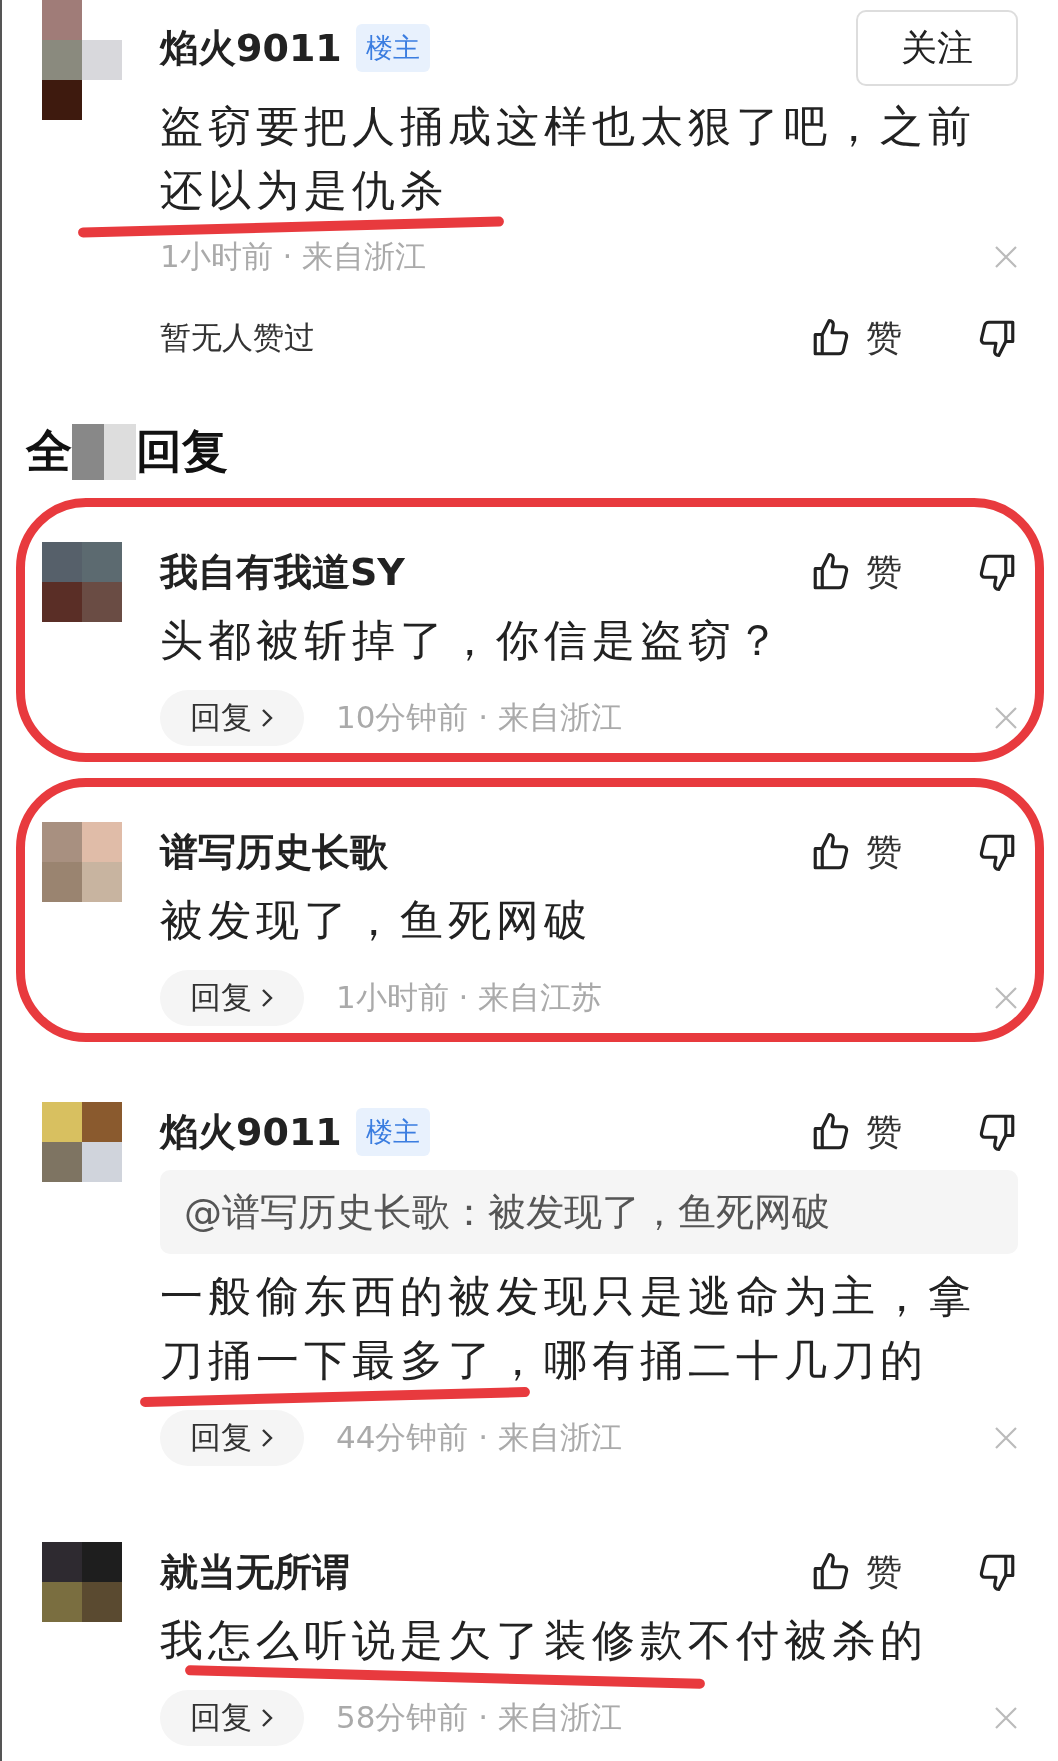 This screenshot has width=1058, height=1761. I want to click on quoted-reply: @谱写历史长歌：被发现了，鱼死网破, so click(589, 1212).